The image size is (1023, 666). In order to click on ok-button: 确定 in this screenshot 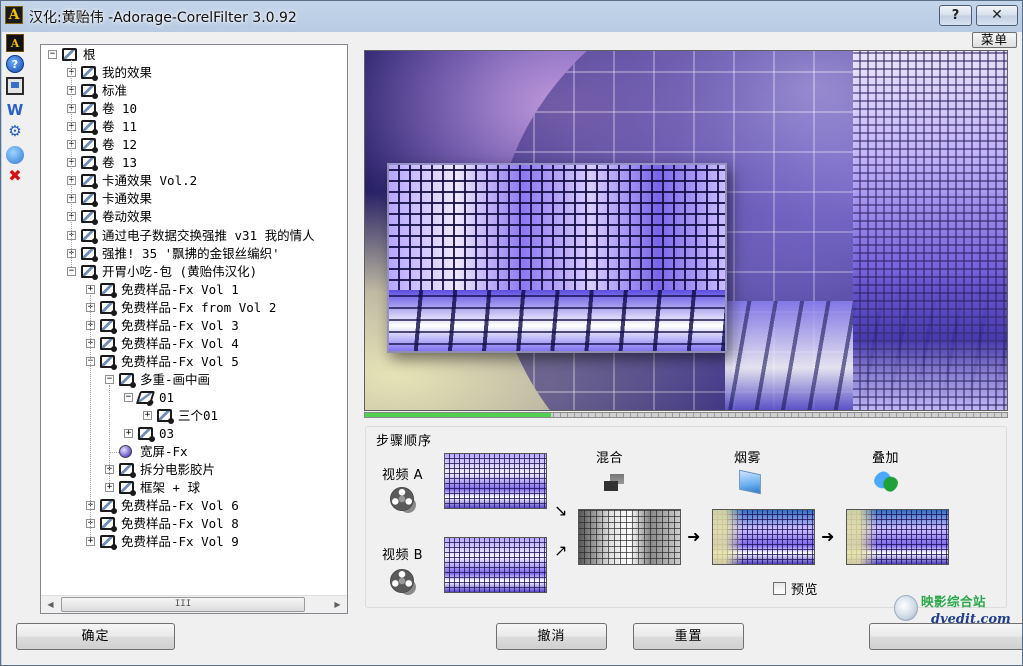, I will do `click(95, 636)`.